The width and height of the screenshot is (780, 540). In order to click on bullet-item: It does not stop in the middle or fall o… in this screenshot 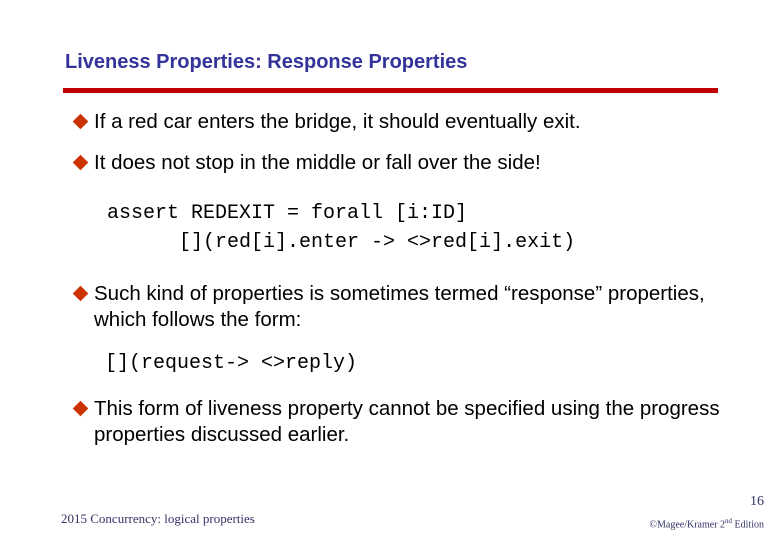, I will do `click(402, 163)`.